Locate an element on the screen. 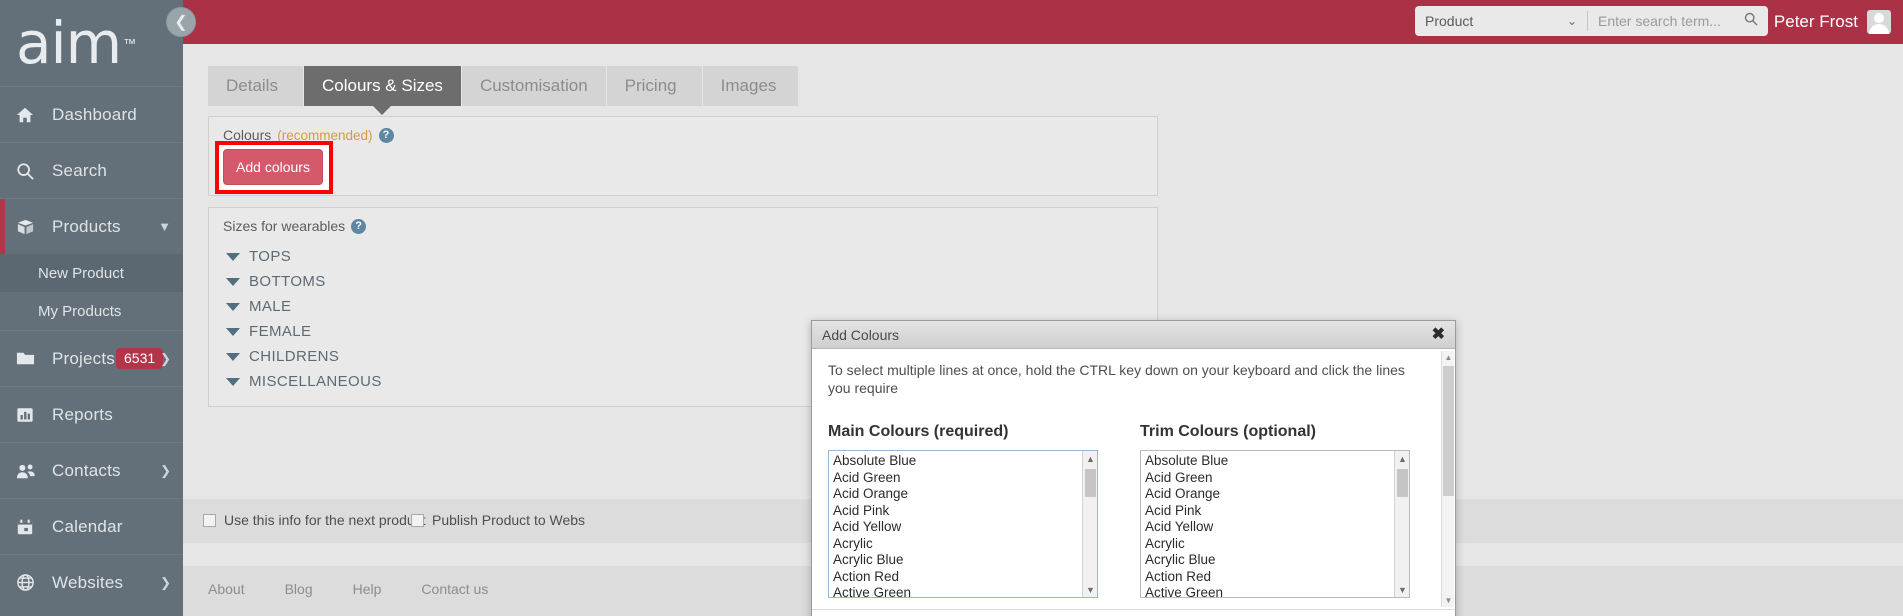 The height and width of the screenshot is (616, 1903). sidebar-item-calendar: Calendar is located at coordinates (91, 526).